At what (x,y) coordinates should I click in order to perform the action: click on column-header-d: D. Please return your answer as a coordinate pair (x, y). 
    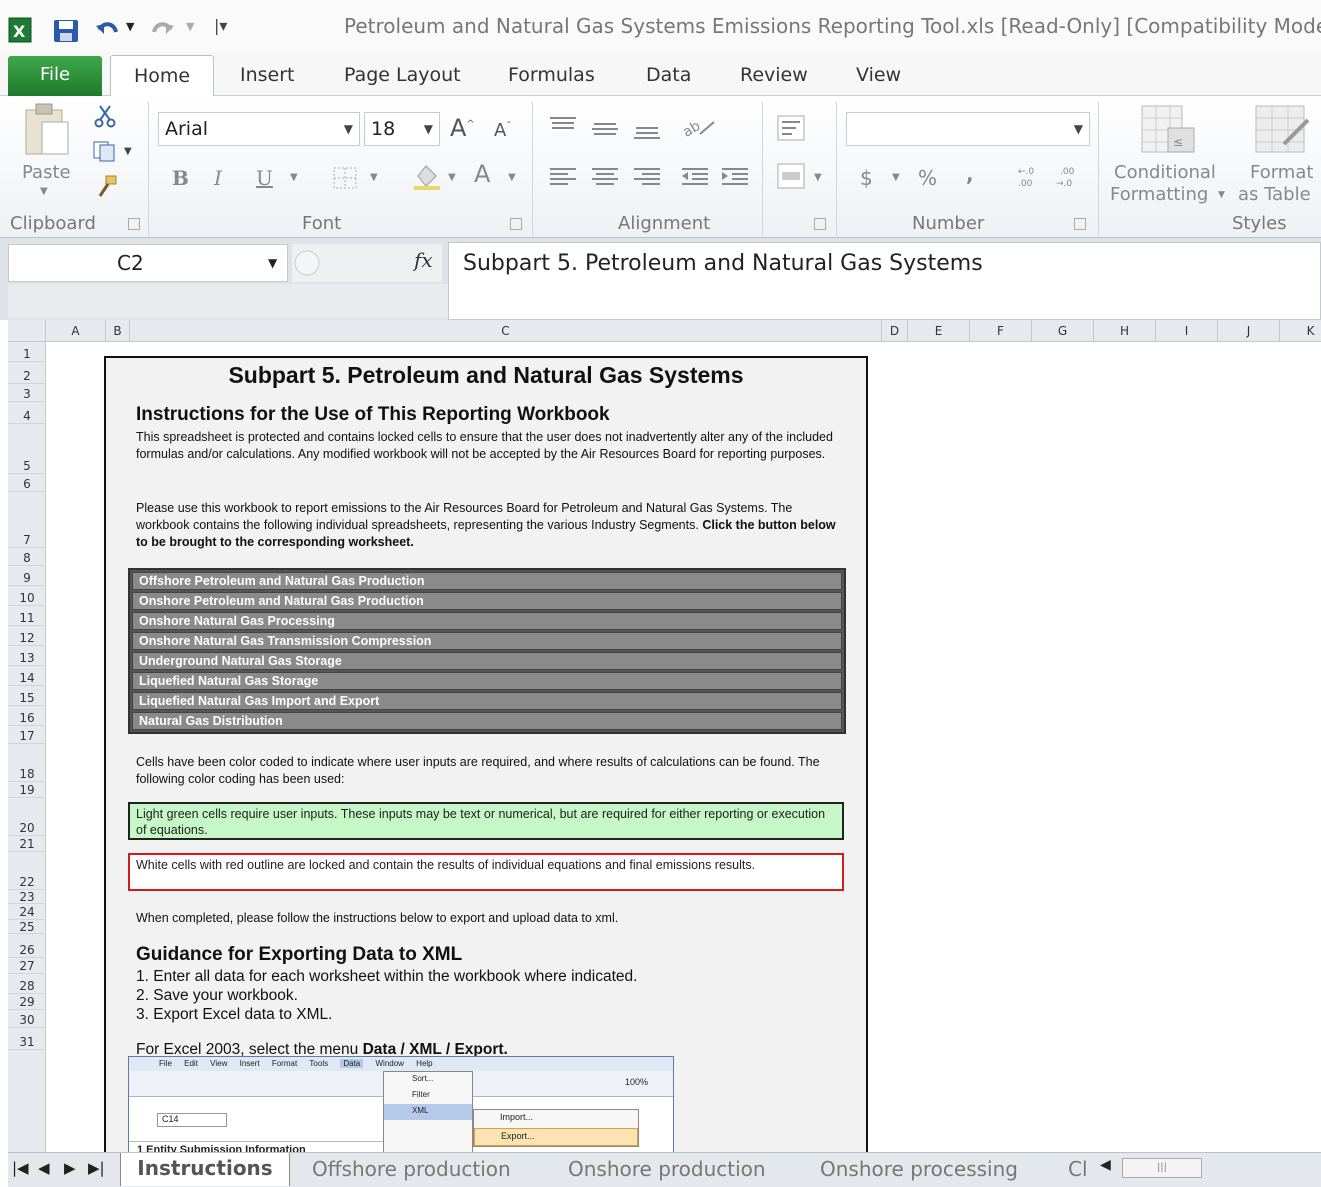
    Looking at the image, I should click on (895, 331).